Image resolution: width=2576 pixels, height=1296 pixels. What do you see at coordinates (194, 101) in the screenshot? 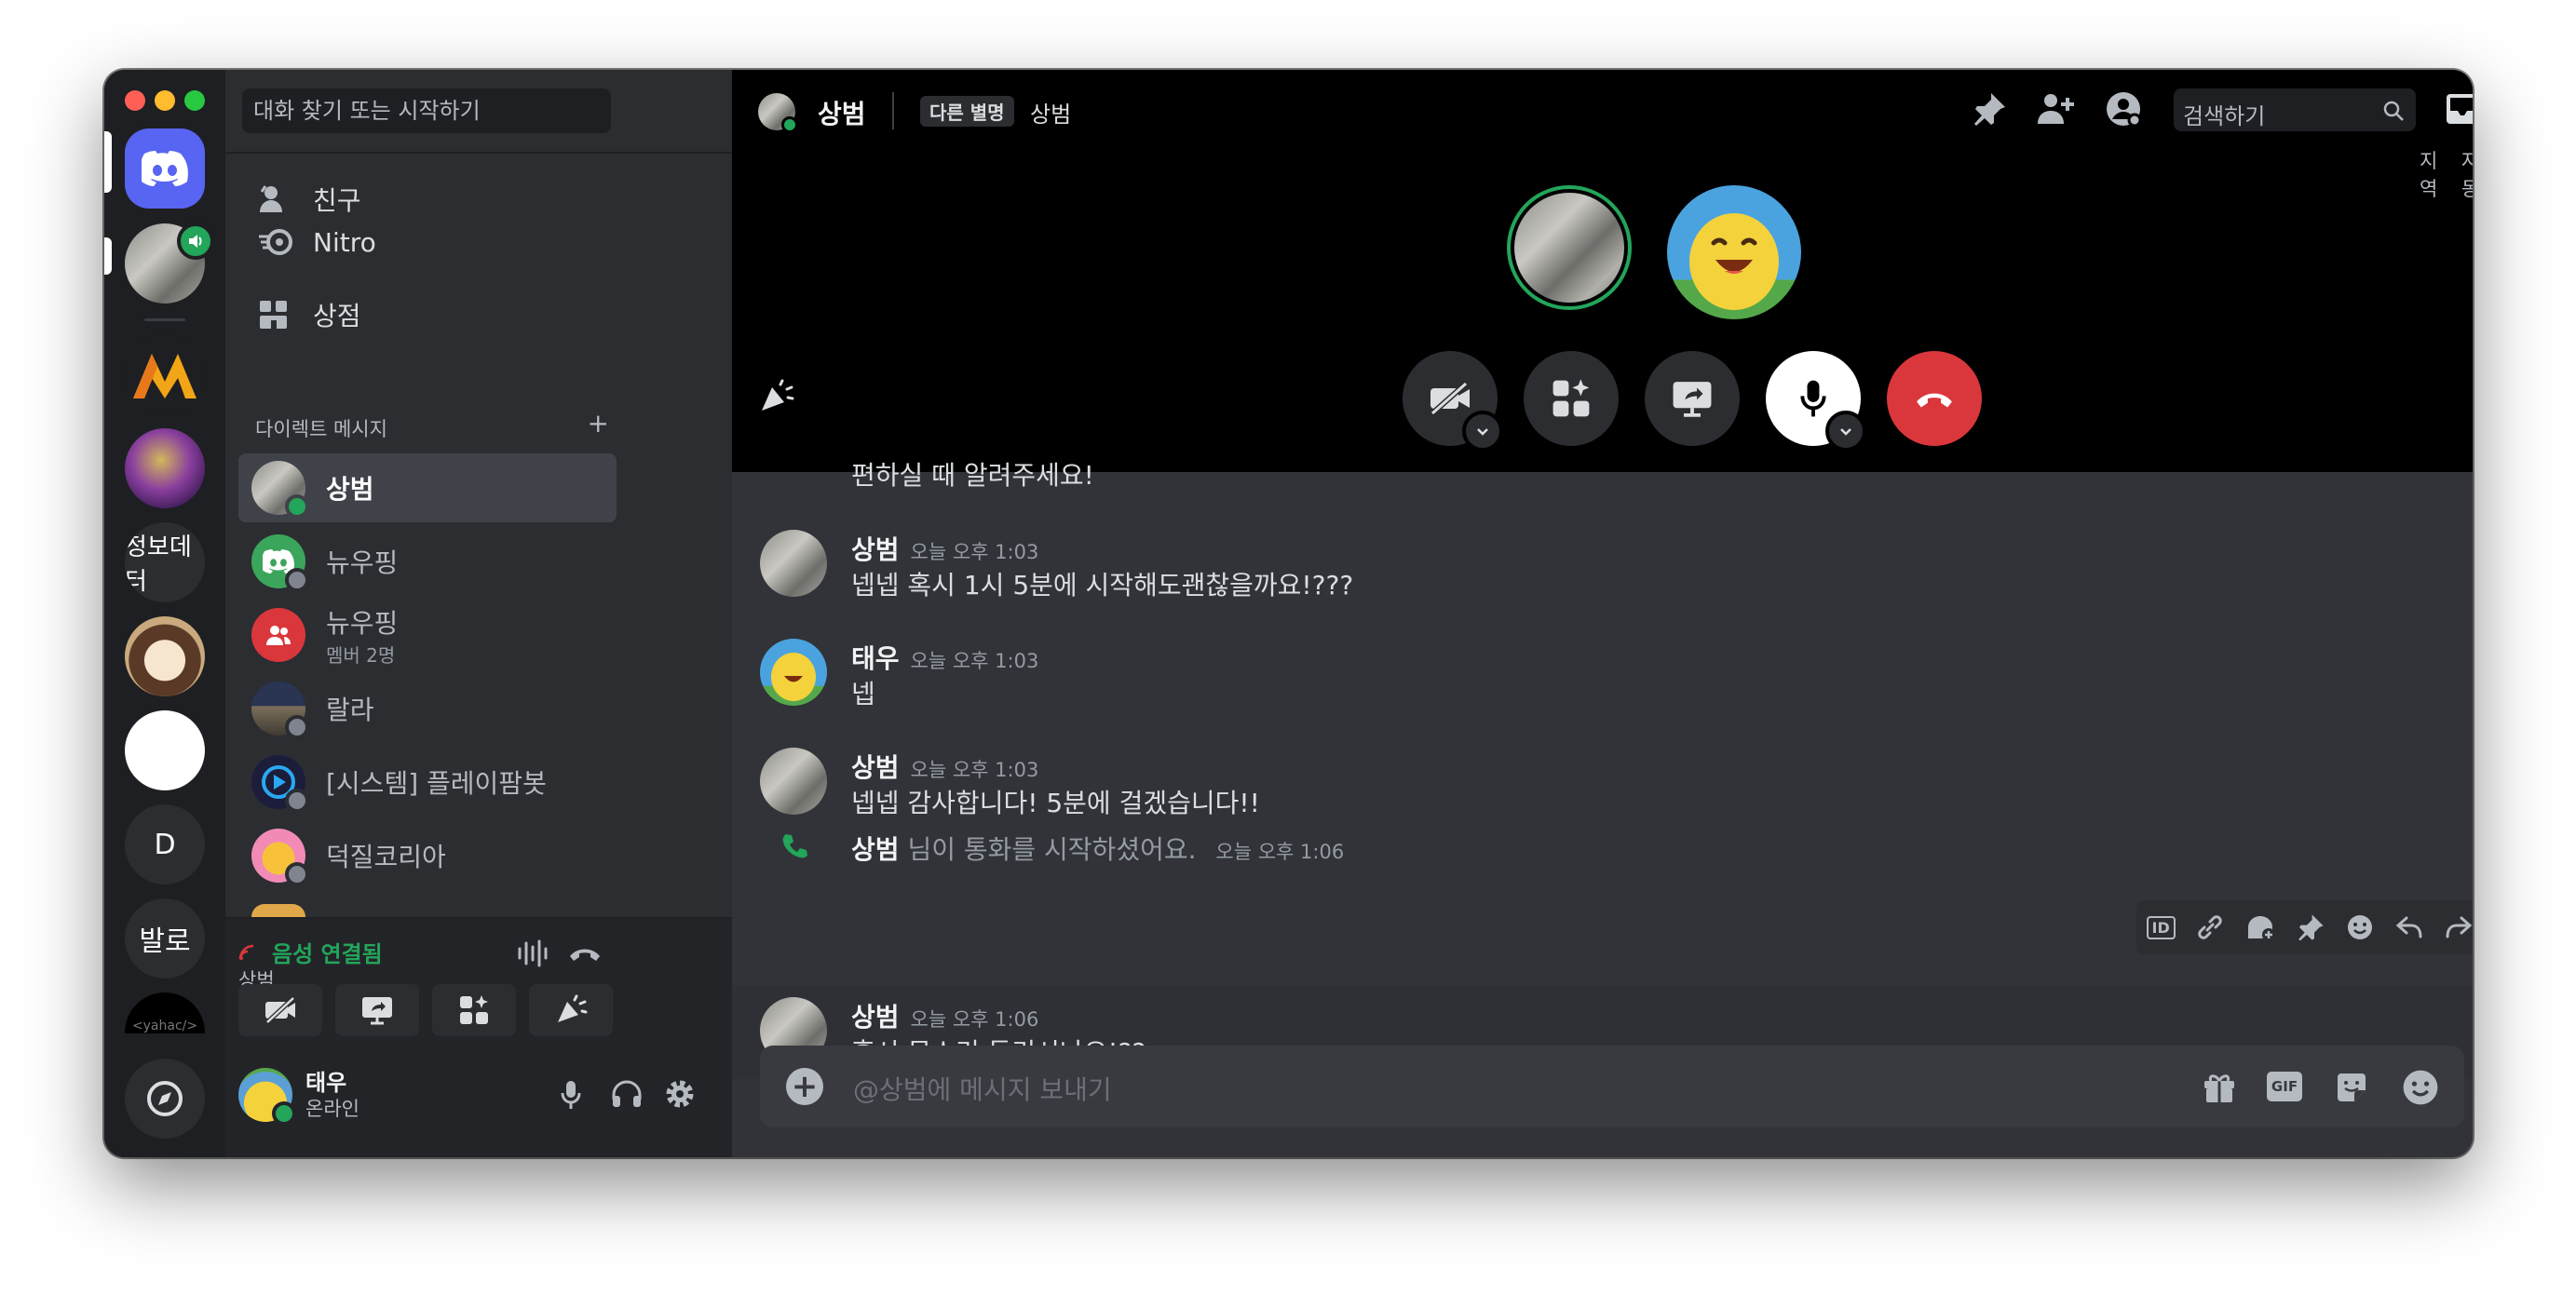
I see `zoom-window-button` at bounding box center [194, 101].